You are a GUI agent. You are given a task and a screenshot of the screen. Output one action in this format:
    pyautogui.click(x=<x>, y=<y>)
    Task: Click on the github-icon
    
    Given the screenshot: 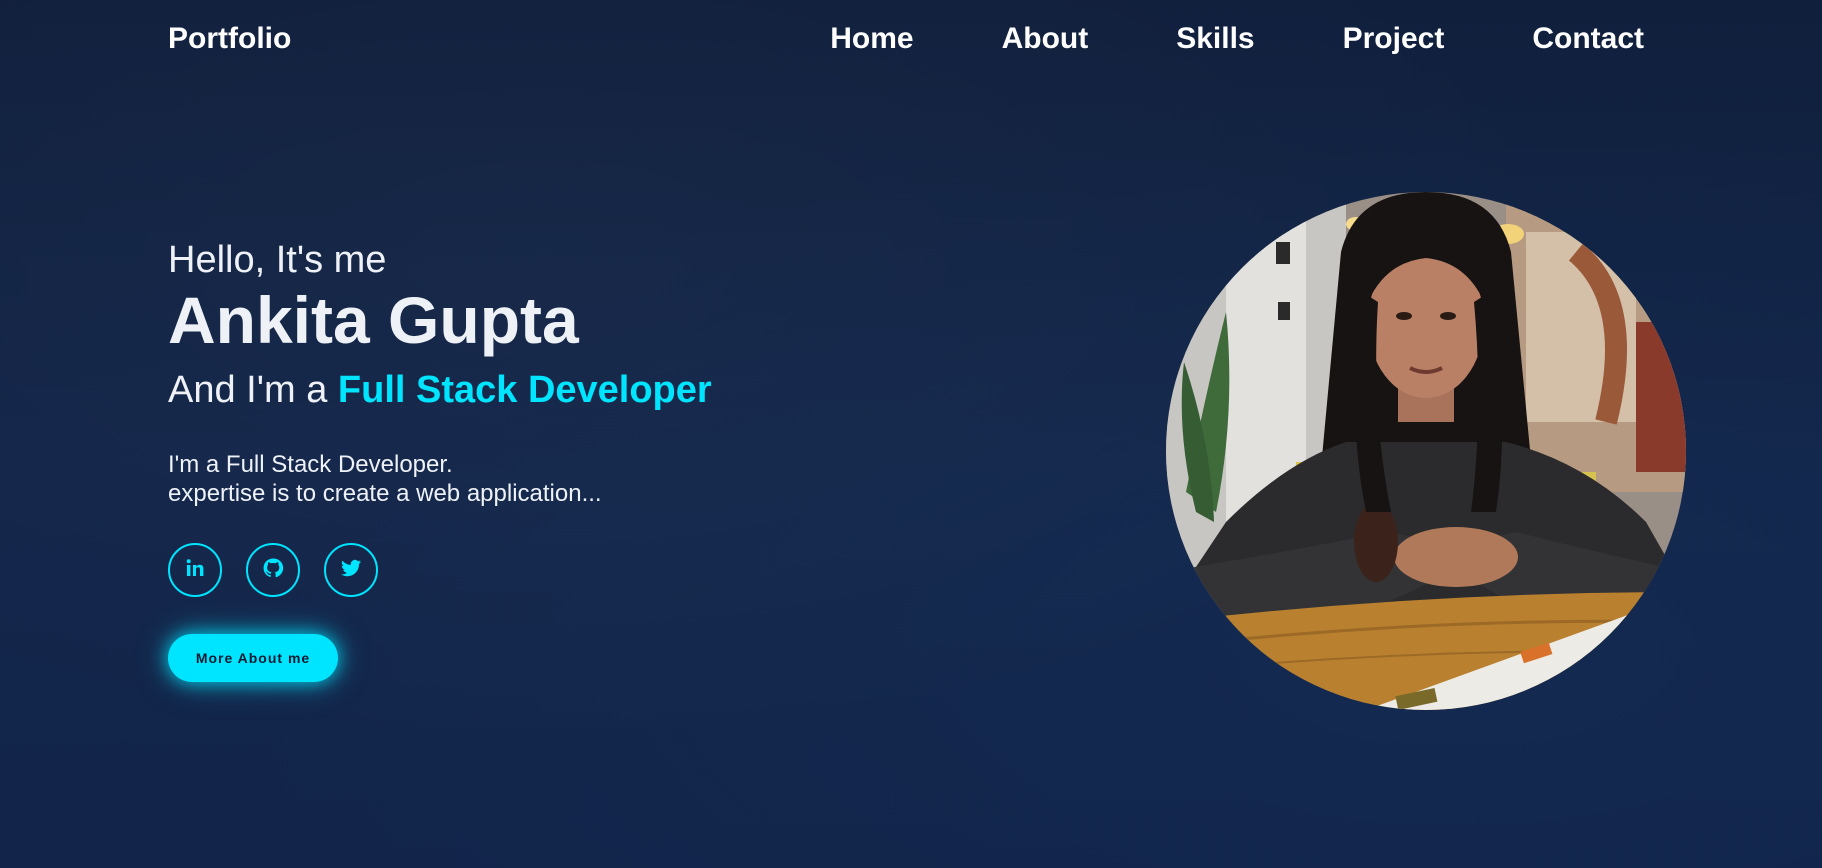 What is the action you would take?
    pyautogui.click(x=273, y=570)
    